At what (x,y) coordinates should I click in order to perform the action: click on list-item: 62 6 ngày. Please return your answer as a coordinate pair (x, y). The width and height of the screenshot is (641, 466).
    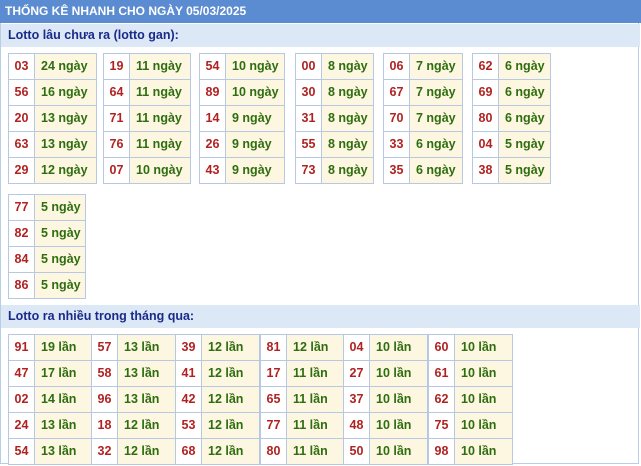
    Looking at the image, I should click on (512, 67).